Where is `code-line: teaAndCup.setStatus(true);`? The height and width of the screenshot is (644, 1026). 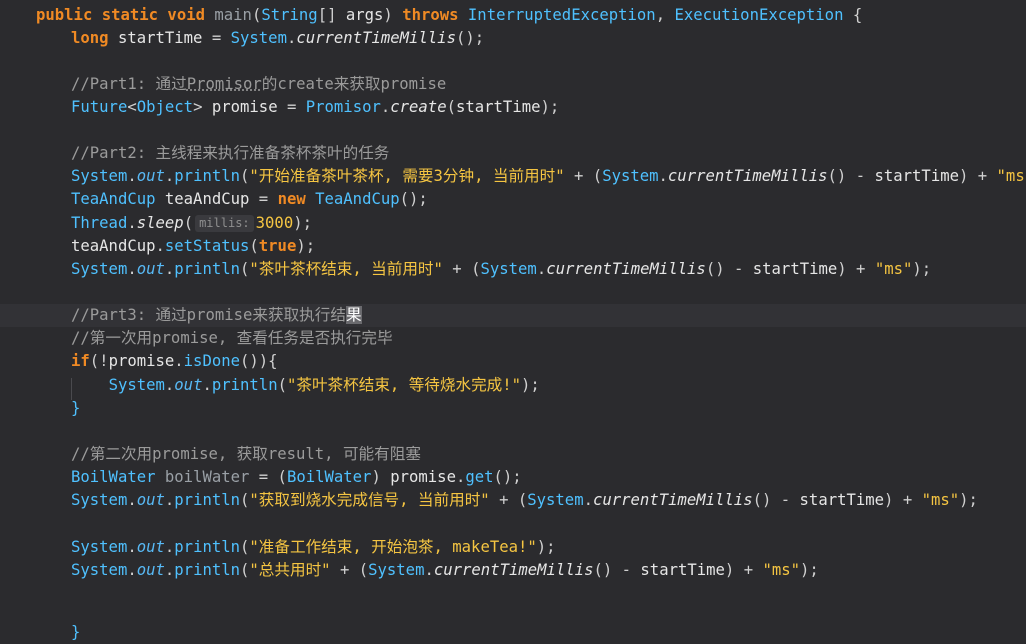
code-line: teaAndCup.setStatus(true); is located at coordinates (513, 246).